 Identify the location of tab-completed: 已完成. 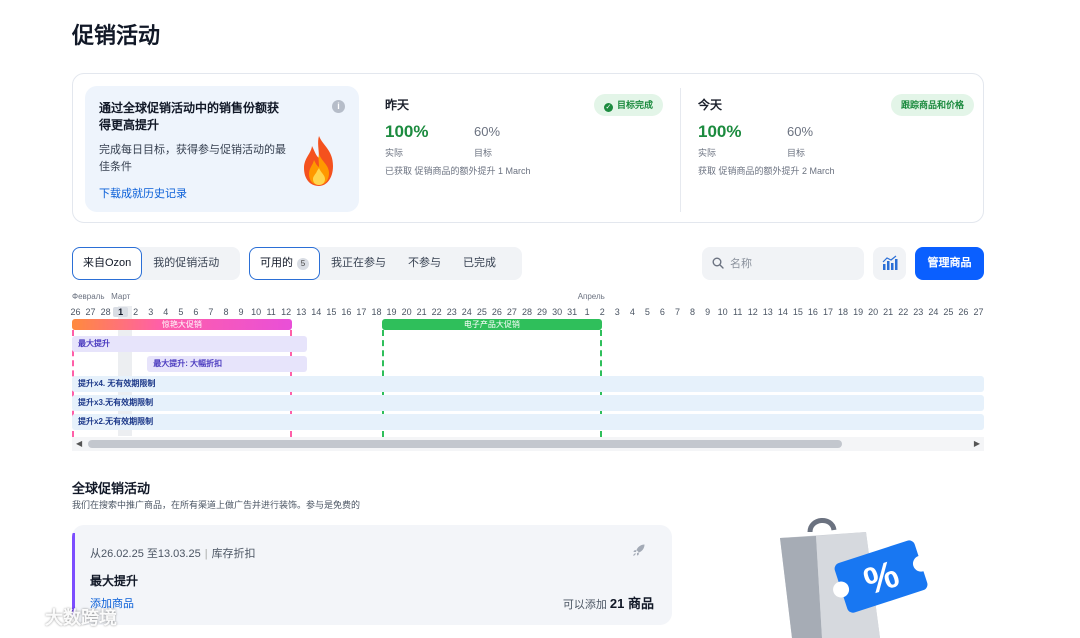
(479, 263).